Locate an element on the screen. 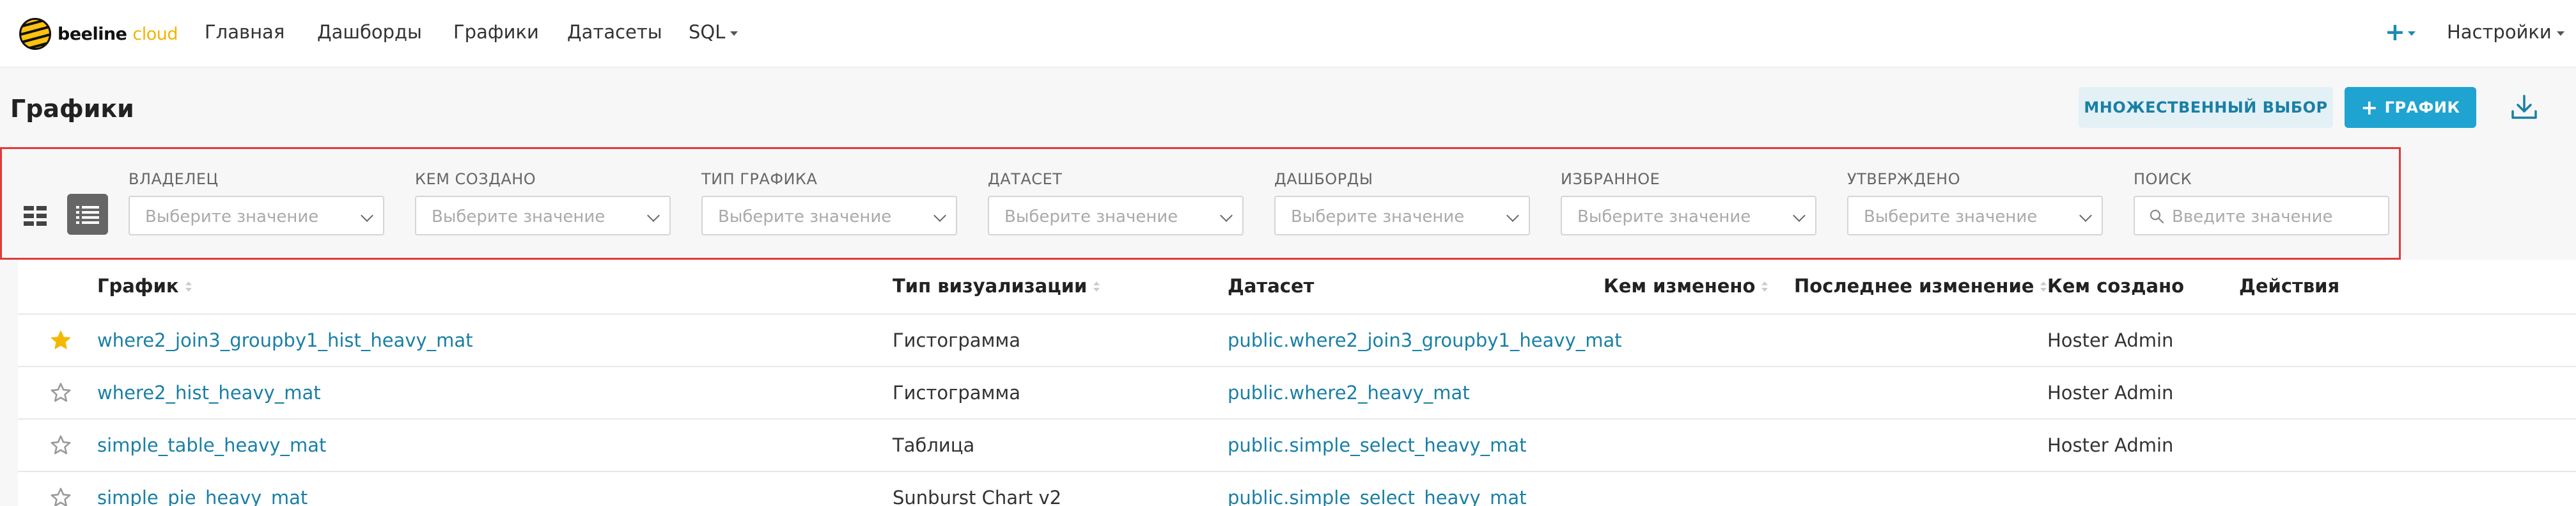 The width and height of the screenshot is (2576, 506). nav-item-settings: Настройки is located at coordinates (2505, 32).